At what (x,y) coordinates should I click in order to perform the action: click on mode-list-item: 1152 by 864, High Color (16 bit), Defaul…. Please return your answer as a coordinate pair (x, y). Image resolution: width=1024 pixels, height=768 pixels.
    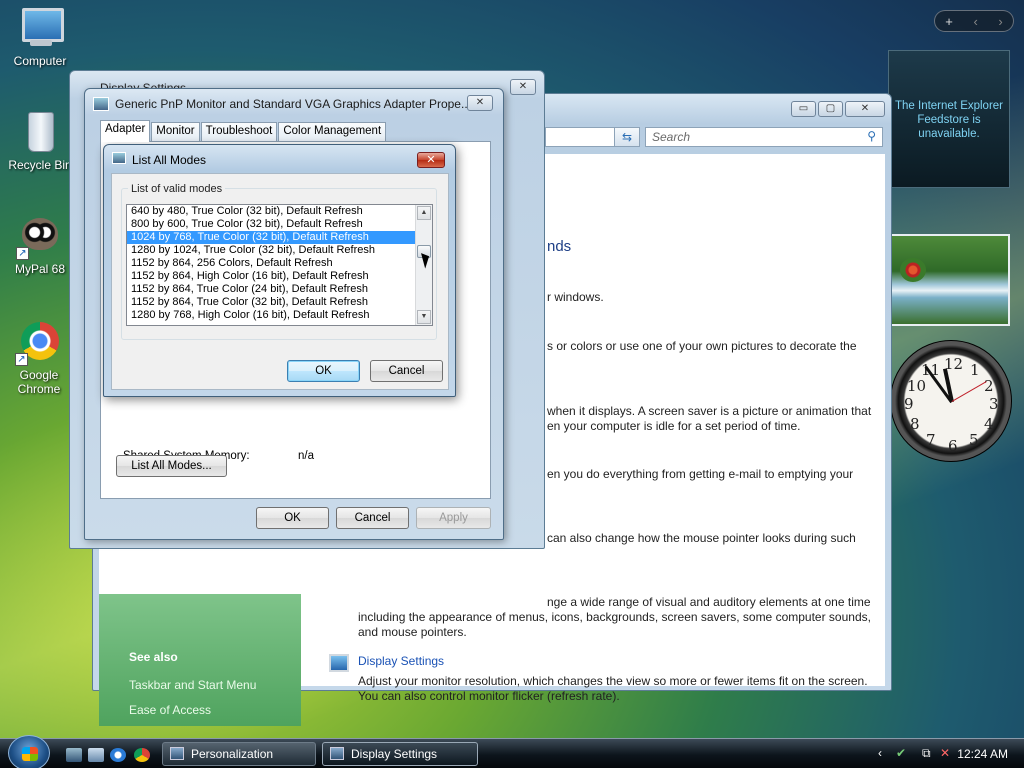
    Looking at the image, I should click on (279, 276).